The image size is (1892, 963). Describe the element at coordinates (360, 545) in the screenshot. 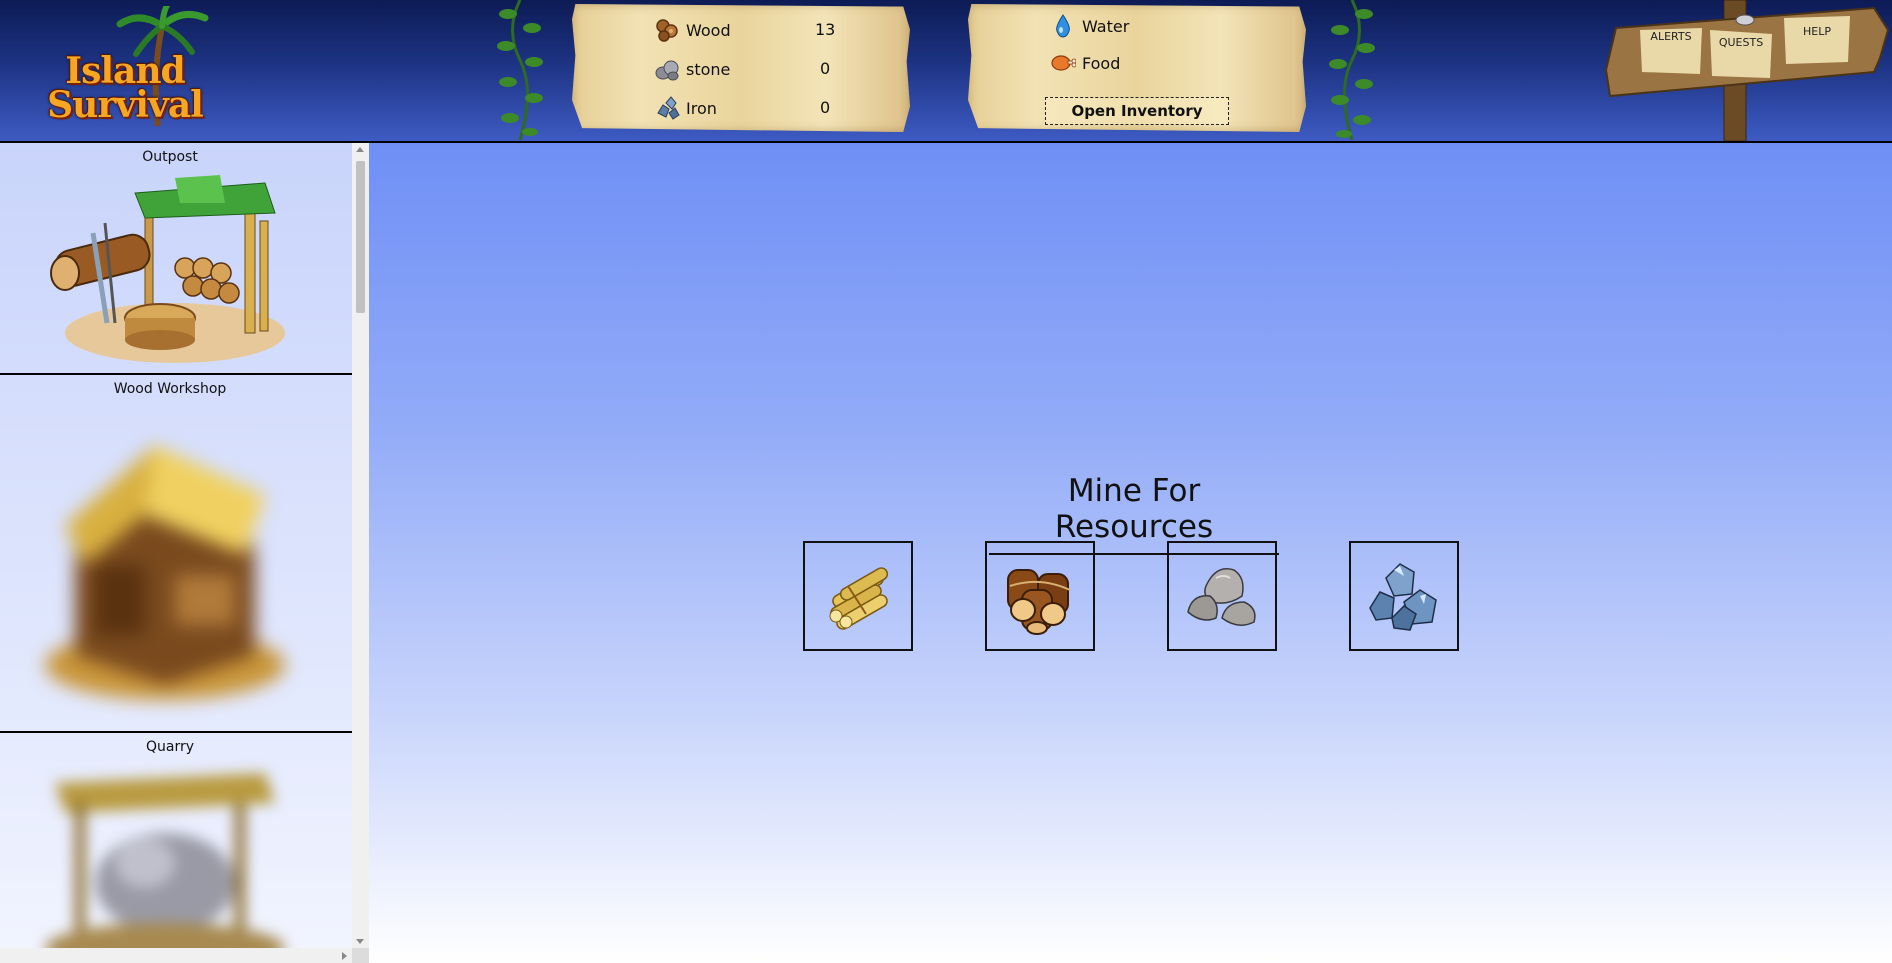

I see `sidebar-vertical-scrollbar` at that location.